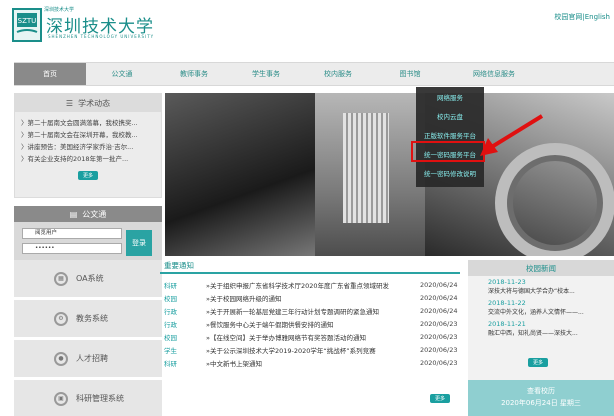 The image size is (614, 416). I want to click on table-row: 校园 »关于校园网络升级的通知 2020/06/24, so click(310, 297).